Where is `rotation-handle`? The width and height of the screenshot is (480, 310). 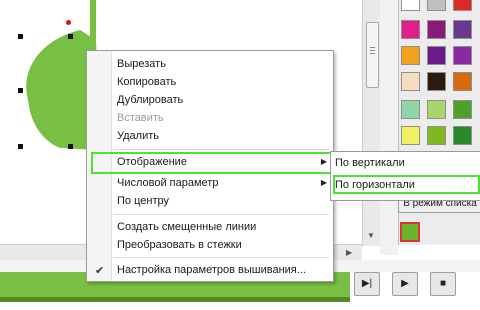 rotation-handle is located at coordinates (68, 22).